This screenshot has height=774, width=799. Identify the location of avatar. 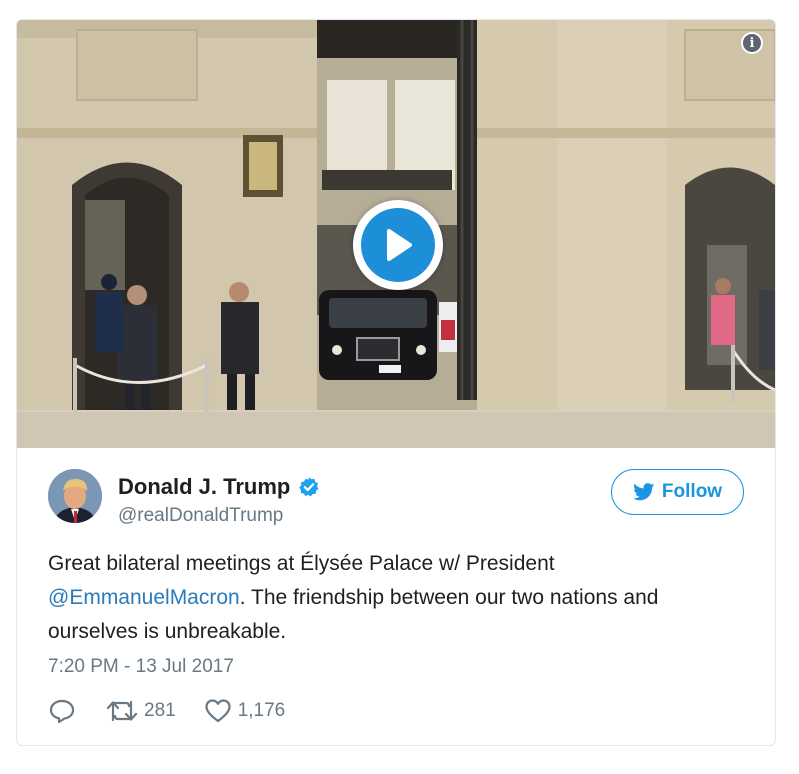
(75, 496).